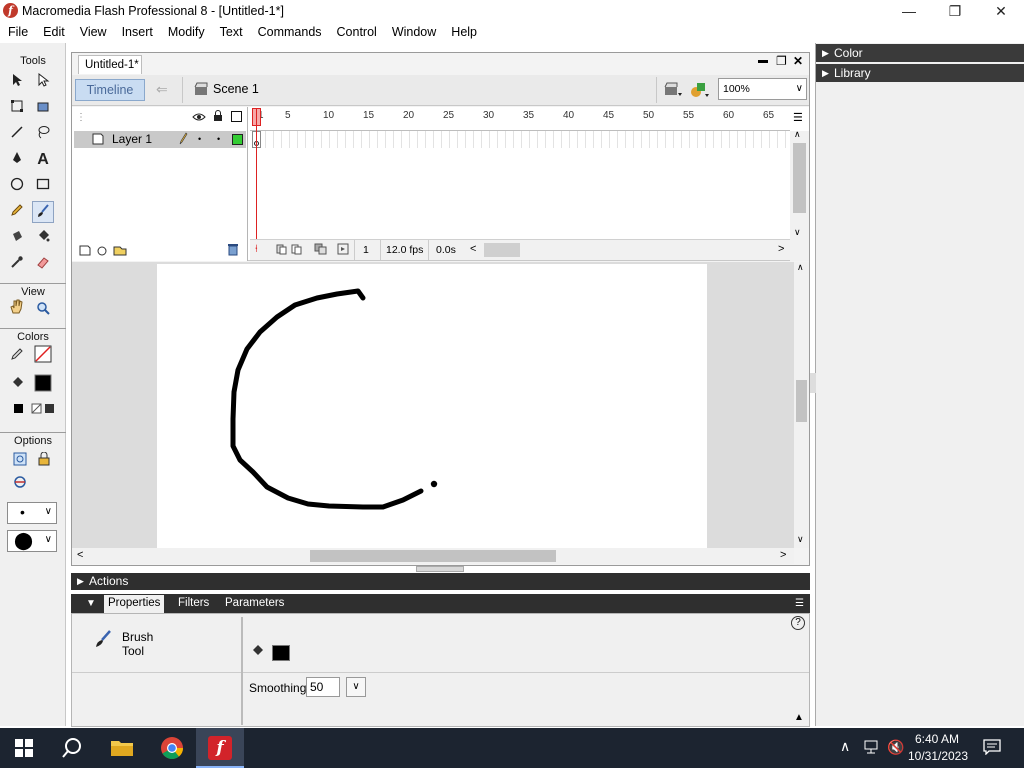 This screenshot has width=1024, height=774. What do you see at coordinates (220, 748) in the screenshot?
I see `flash-taskbar-button: f` at bounding box center [220, 748].